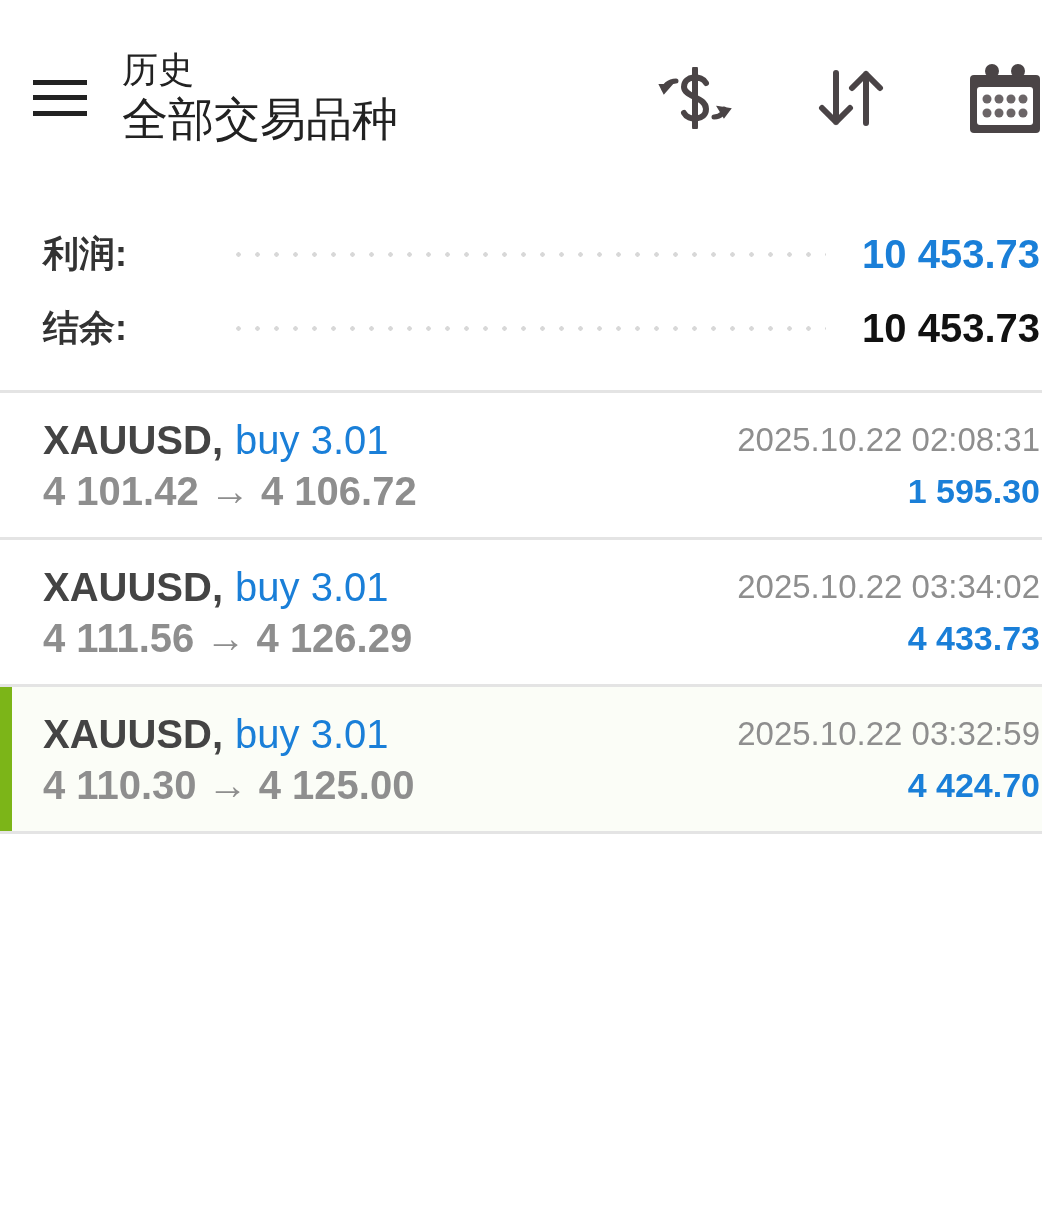 The image size is (1042, 1231). I want to click on summary-label: 利润:, so click(85, 254).